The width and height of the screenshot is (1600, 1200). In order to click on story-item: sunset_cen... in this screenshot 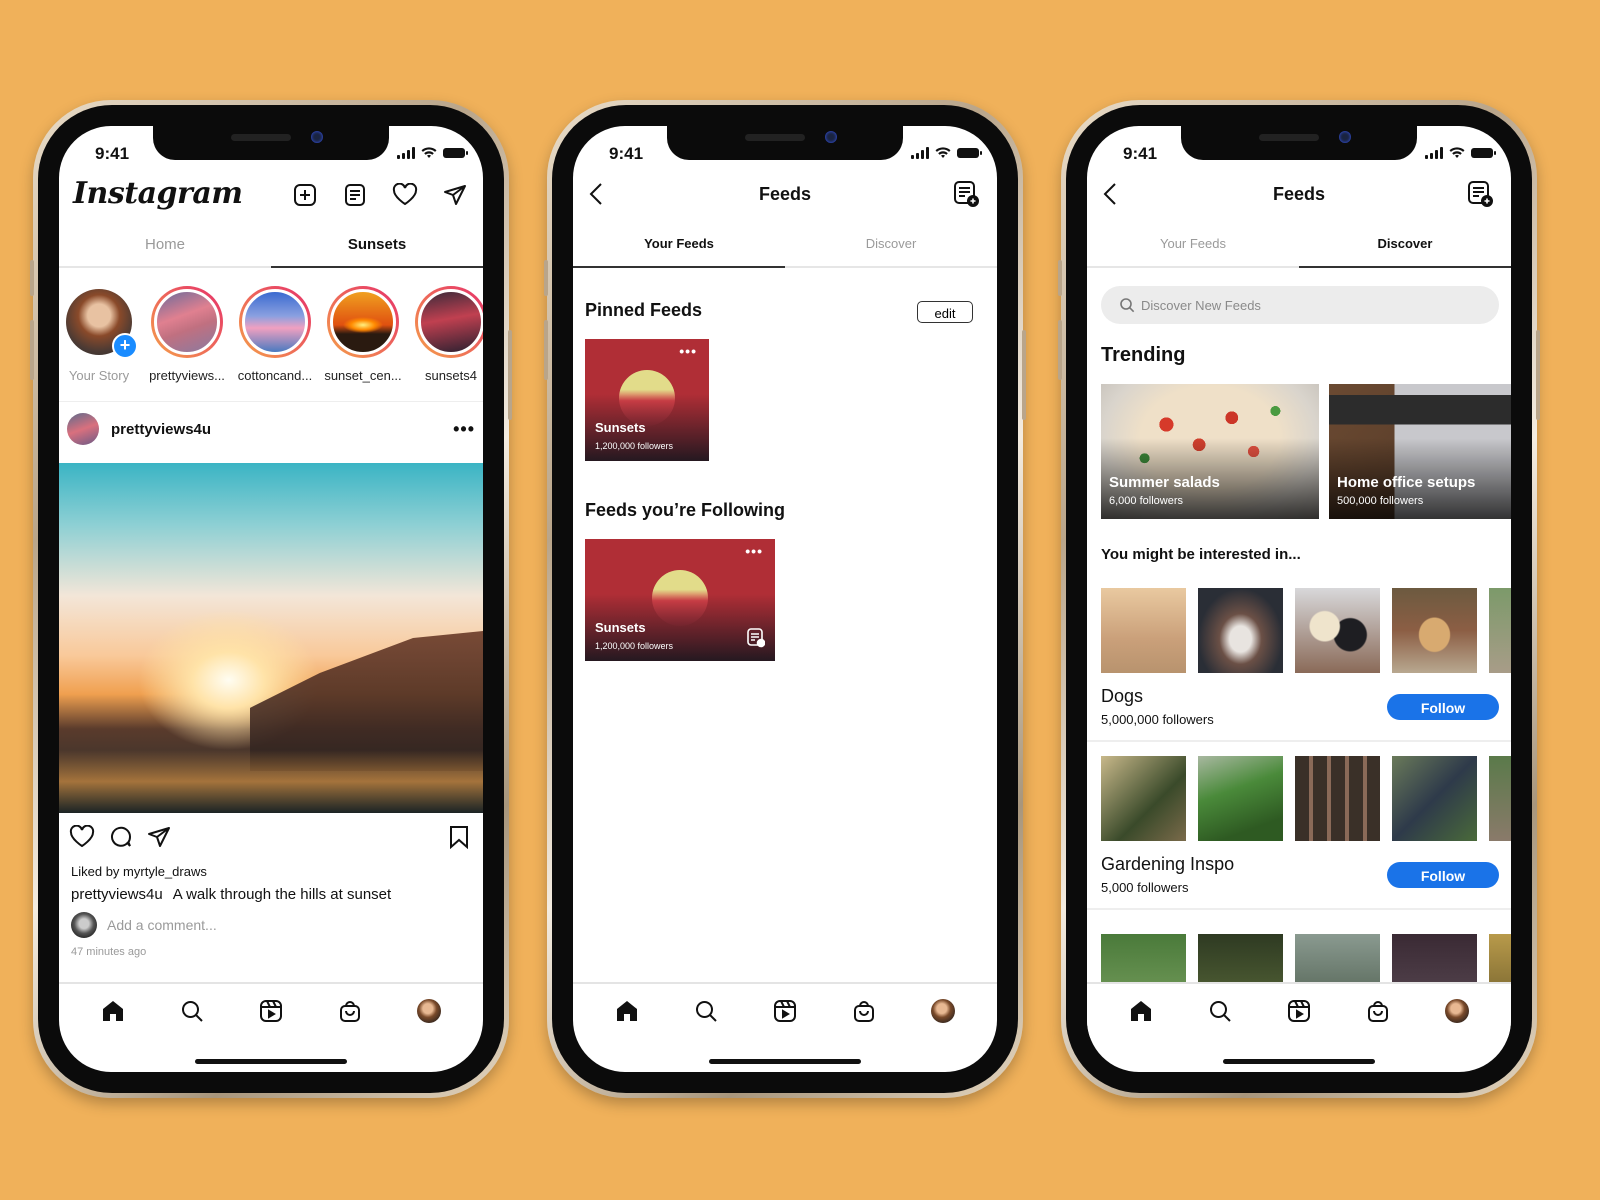, I will do `click(363, 334)`.